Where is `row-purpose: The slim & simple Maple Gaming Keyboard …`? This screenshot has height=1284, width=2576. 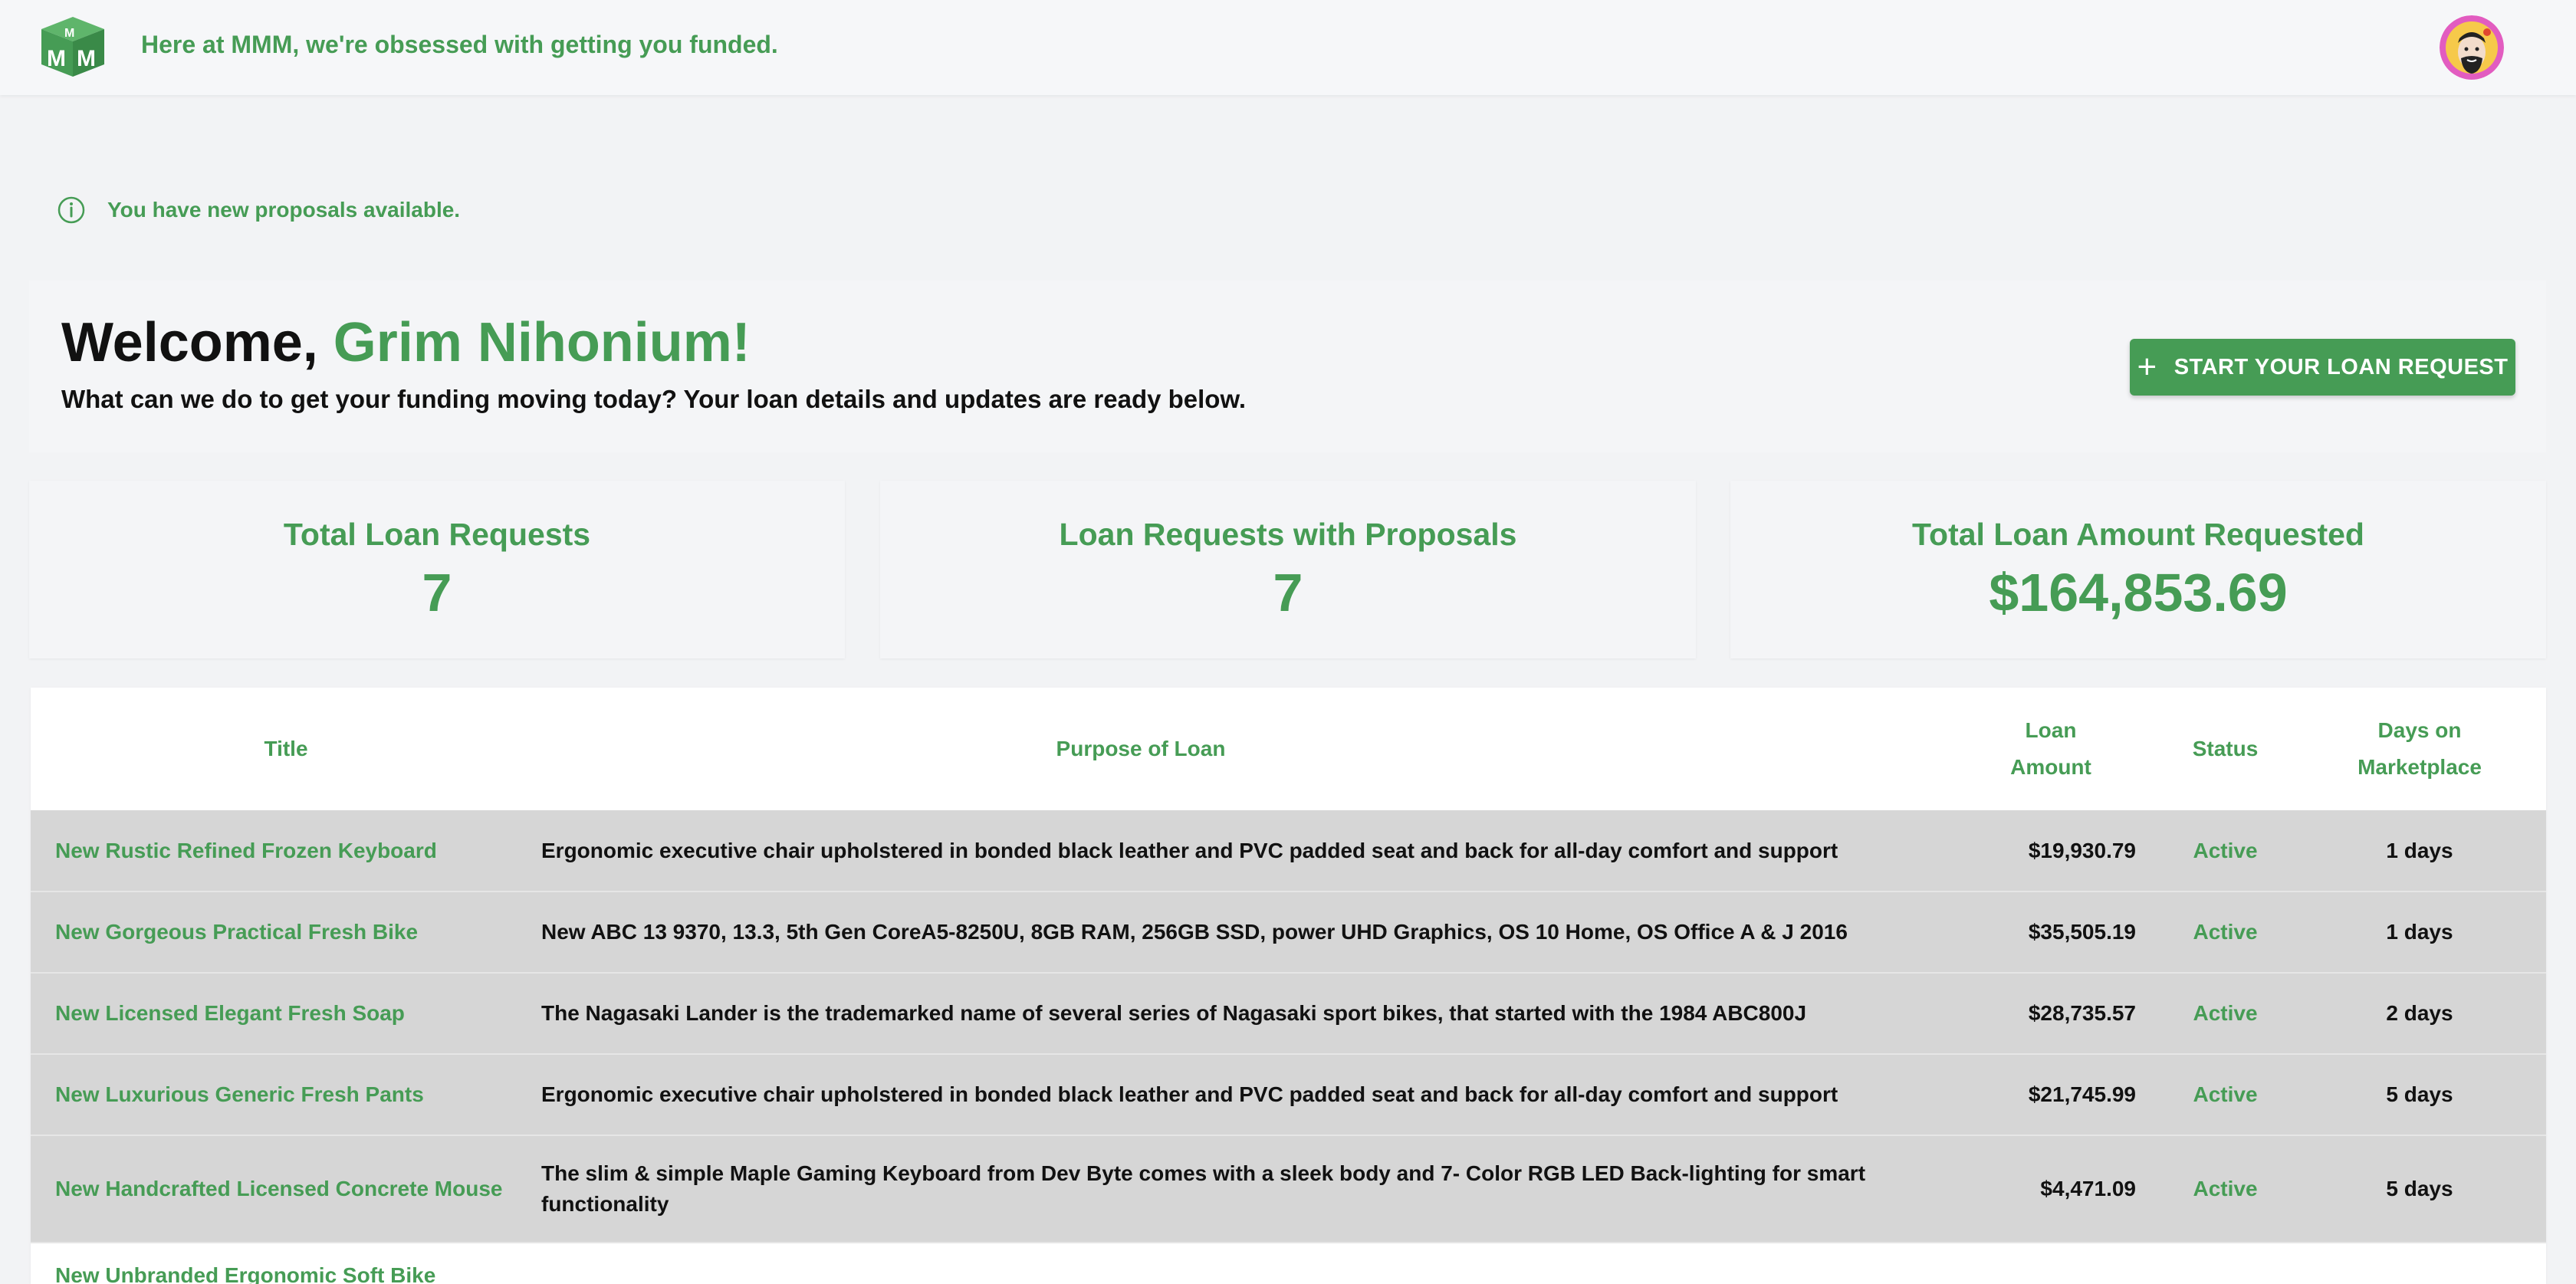 row-purpose: The slim & simple Maple Gaming Keyboard … is located at coordinates (1204, 1189).